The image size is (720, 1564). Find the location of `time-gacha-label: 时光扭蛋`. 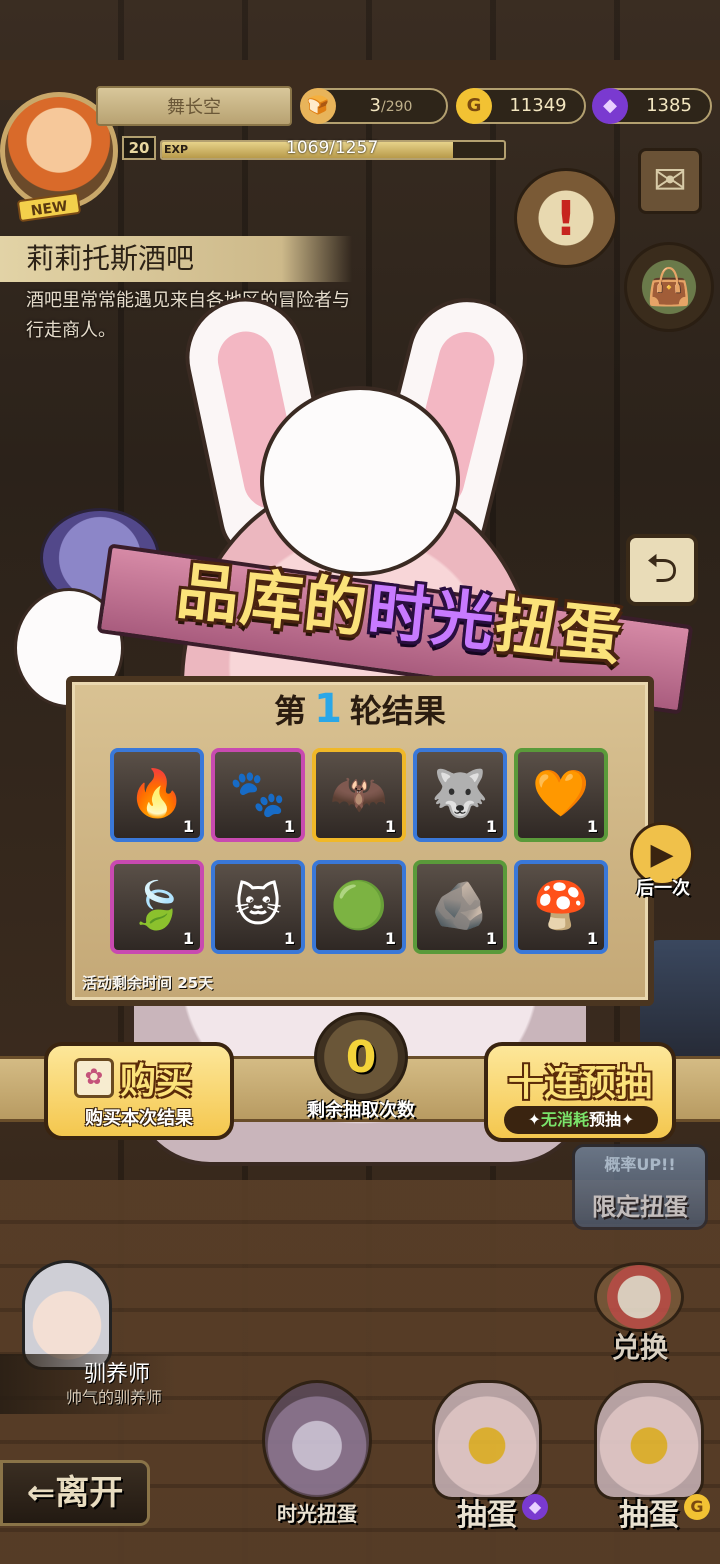

time-gacha-label: 时光扭蛋 is located at coordinates (317, 1514).